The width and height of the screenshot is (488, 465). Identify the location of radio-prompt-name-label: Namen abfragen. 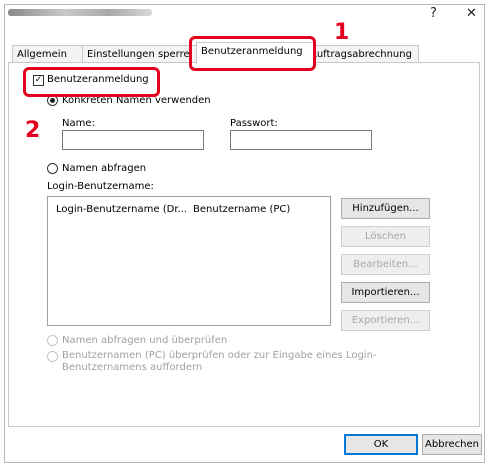
(104, 168).